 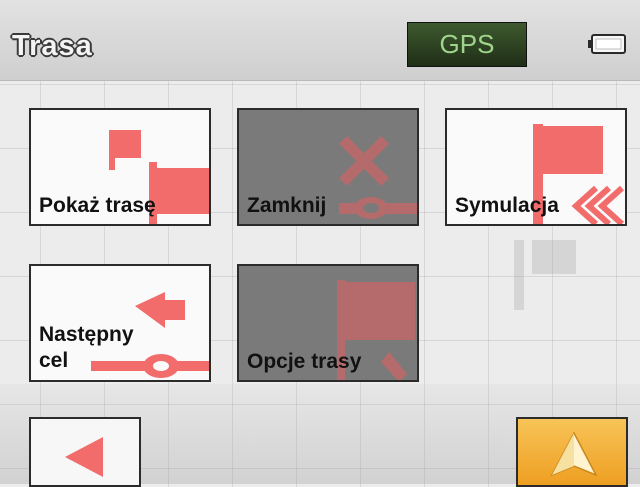 I want to click on background-flag-graphic, so click(x=545, y=275).